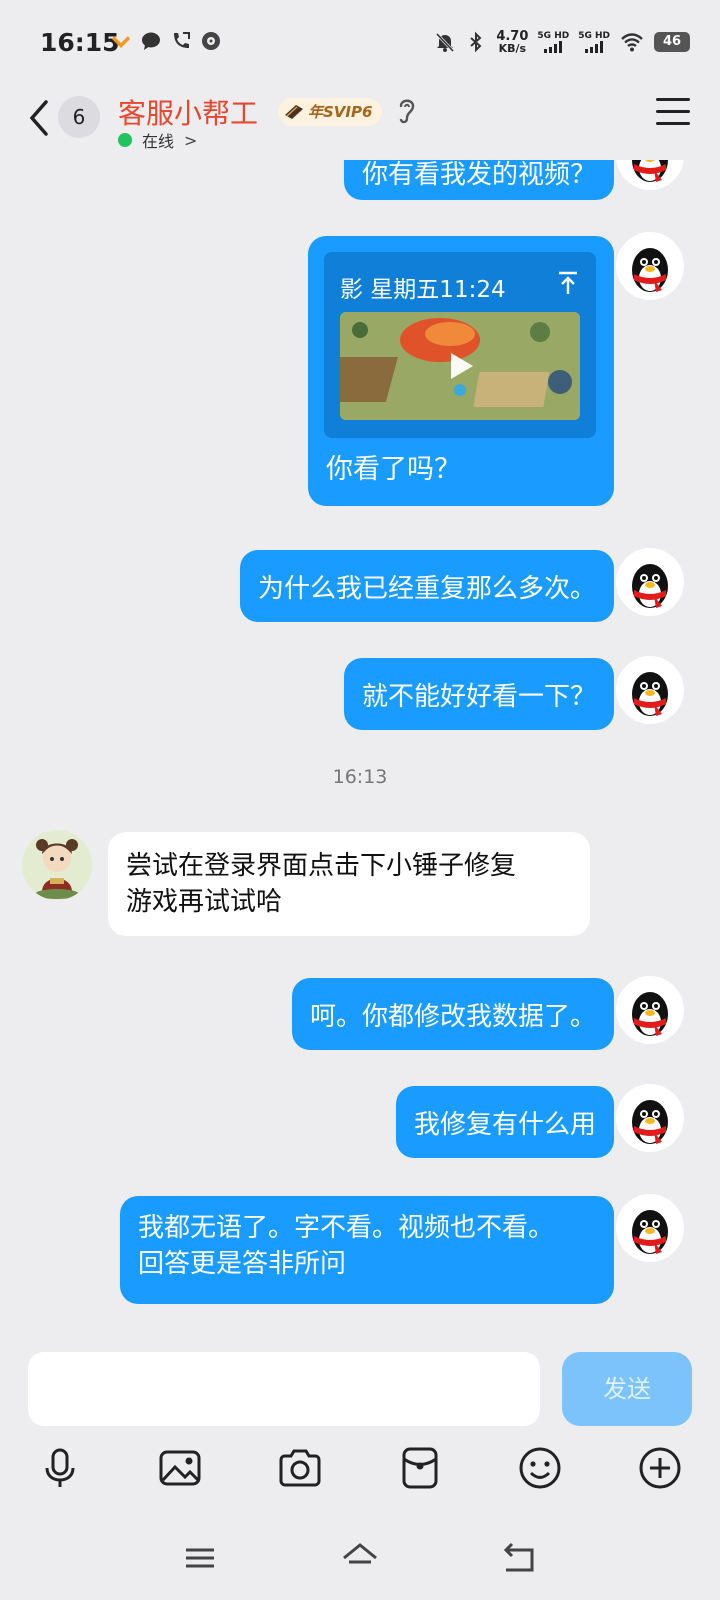  Describe the element at coordinates (180, 1468) in the screenshot. I see `image-icon` at that location.